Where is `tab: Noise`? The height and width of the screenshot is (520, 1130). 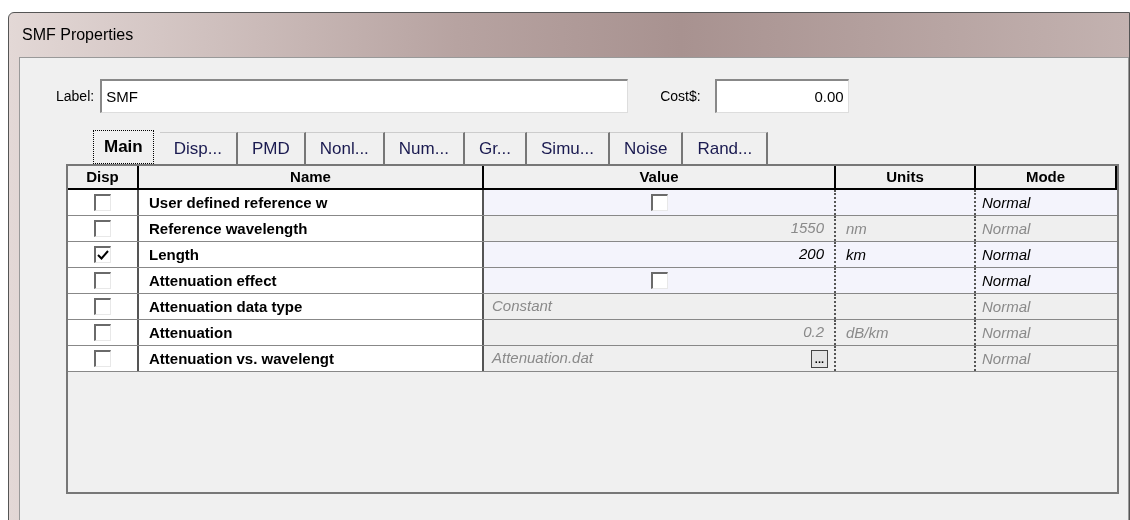 tab: Noise is located at coordinates (646, 148).